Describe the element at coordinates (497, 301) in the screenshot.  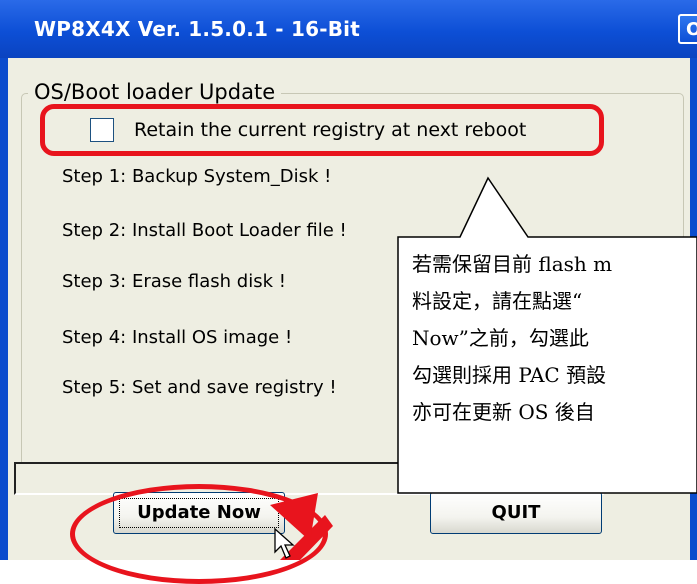
I see `callout-line: 料設定，請在點選“` at that location.